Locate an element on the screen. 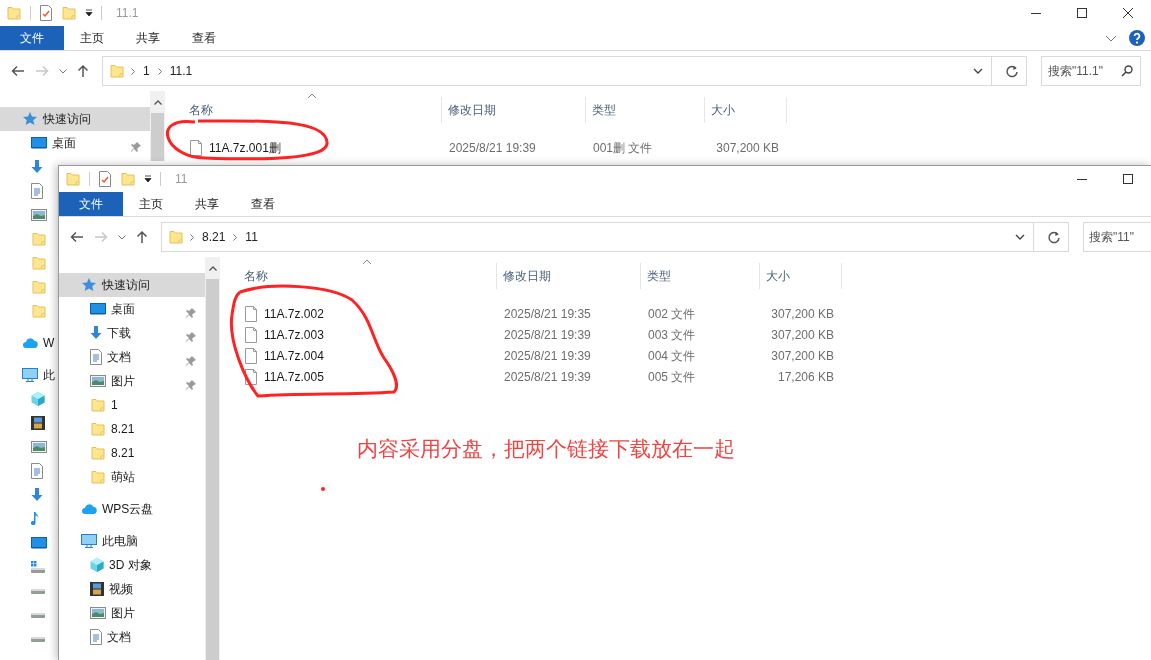 This screenshot has width=1151, height=660. file-name: 11A.7z.003 is located at coordinates (358, 334).